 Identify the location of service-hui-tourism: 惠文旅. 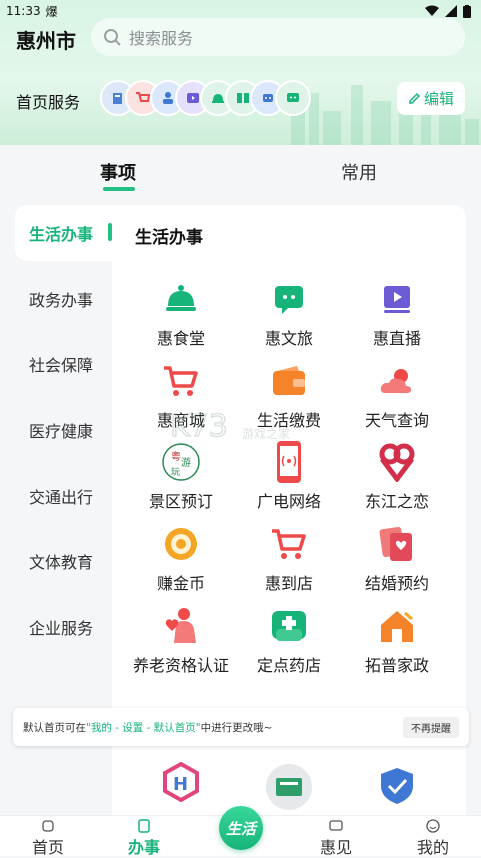
(289, 314).